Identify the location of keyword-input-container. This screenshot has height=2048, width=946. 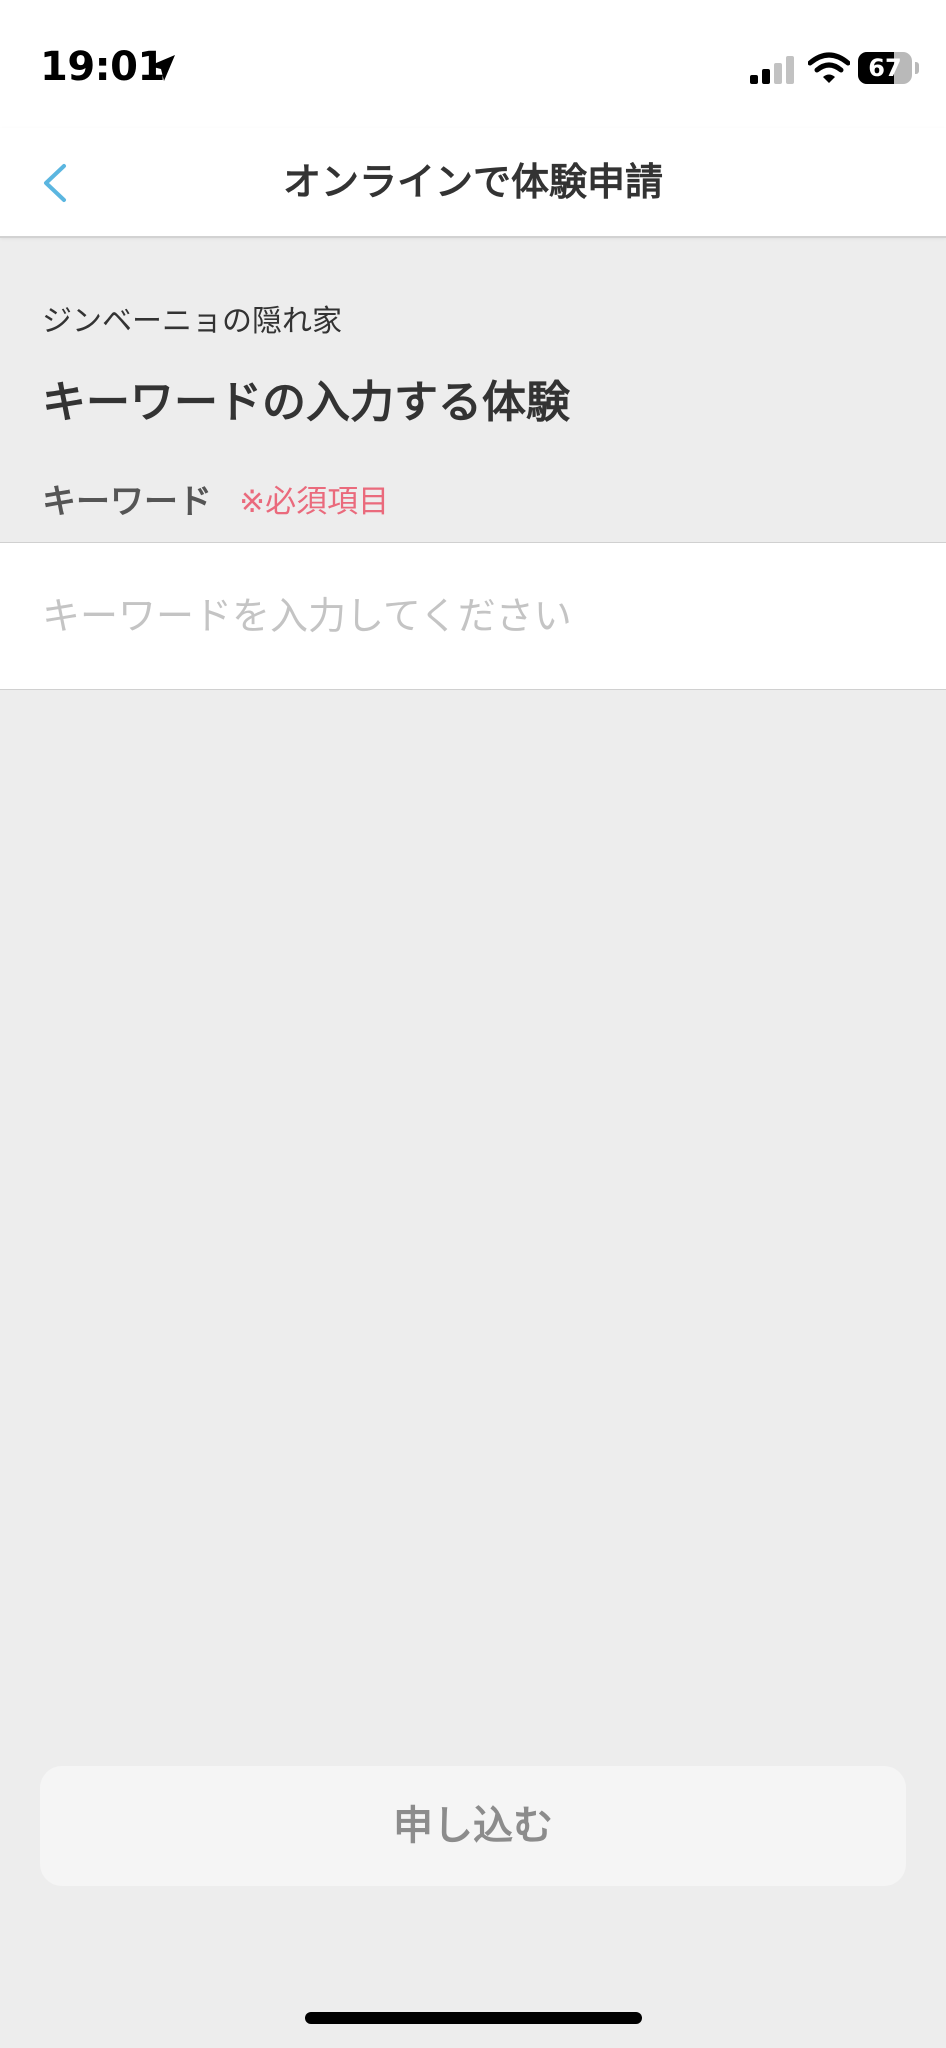
(473, 616).